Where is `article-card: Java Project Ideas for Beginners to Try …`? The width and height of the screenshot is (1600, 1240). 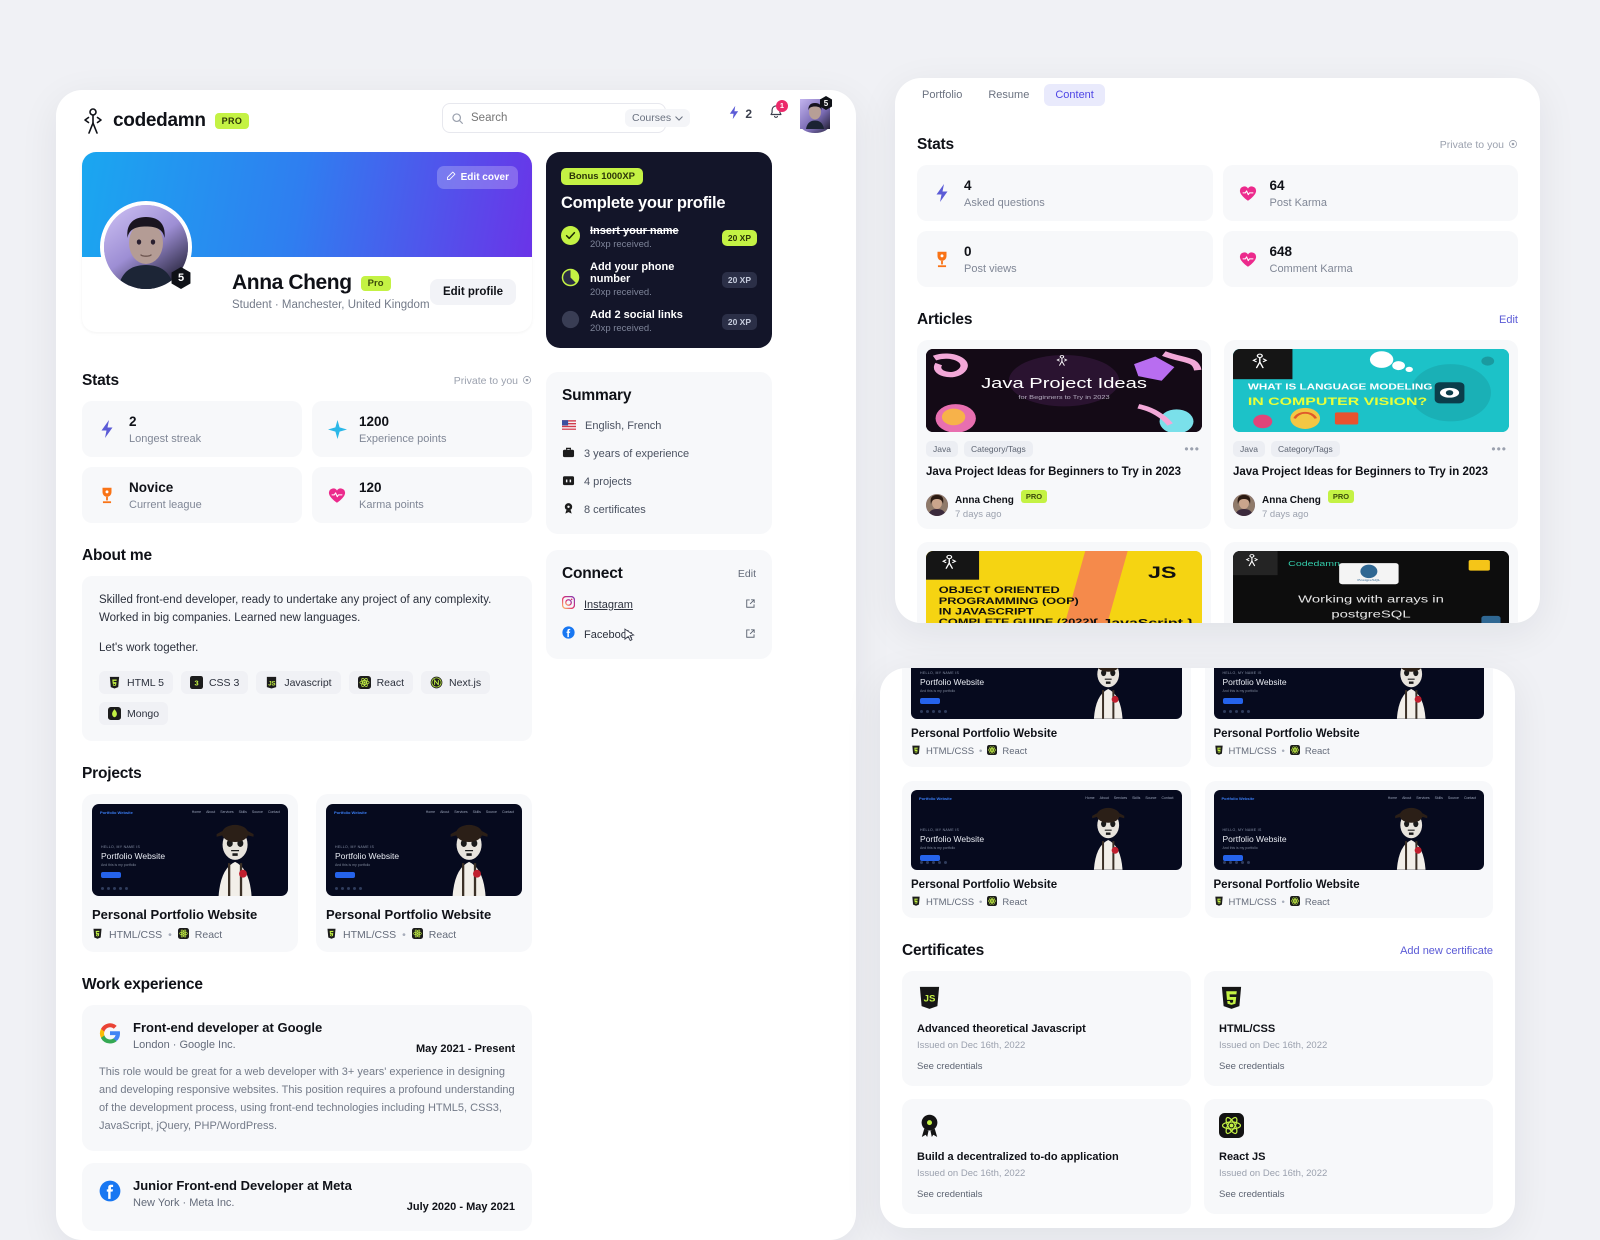 article-card: Java Project Ideas for Beginners to Try … is located at coordinates (1064, 435).